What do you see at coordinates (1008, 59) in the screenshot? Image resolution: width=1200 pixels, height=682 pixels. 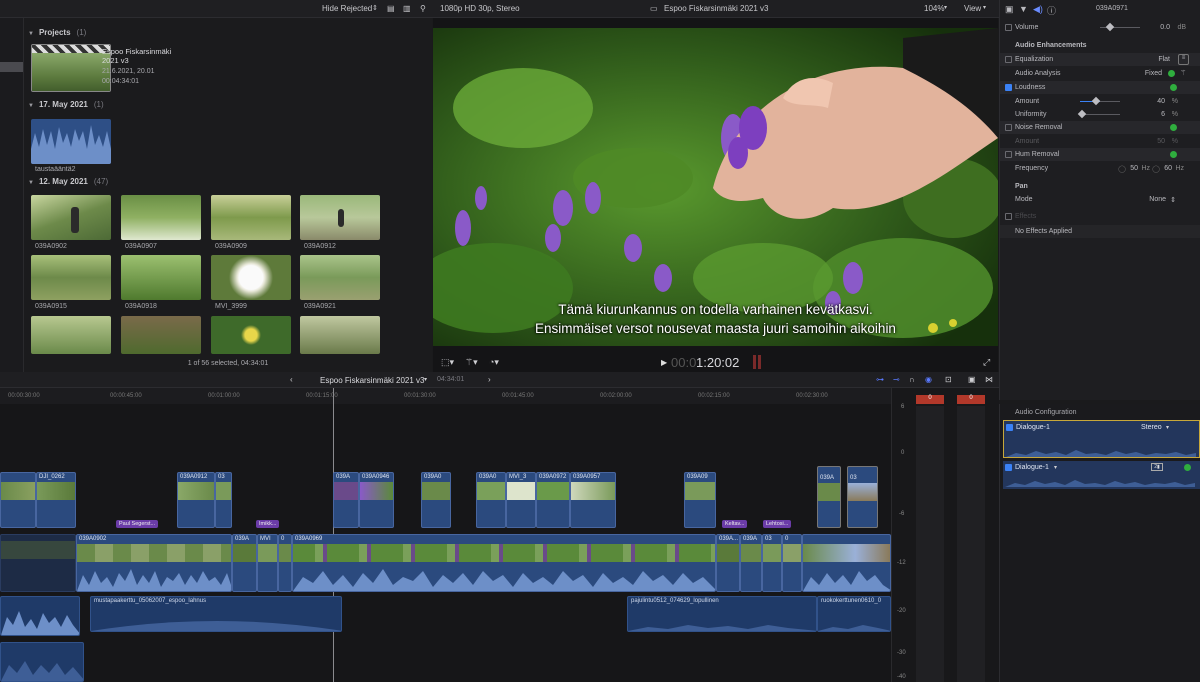 I see `equalization-checkbox` at bounding box center [1008, 59].